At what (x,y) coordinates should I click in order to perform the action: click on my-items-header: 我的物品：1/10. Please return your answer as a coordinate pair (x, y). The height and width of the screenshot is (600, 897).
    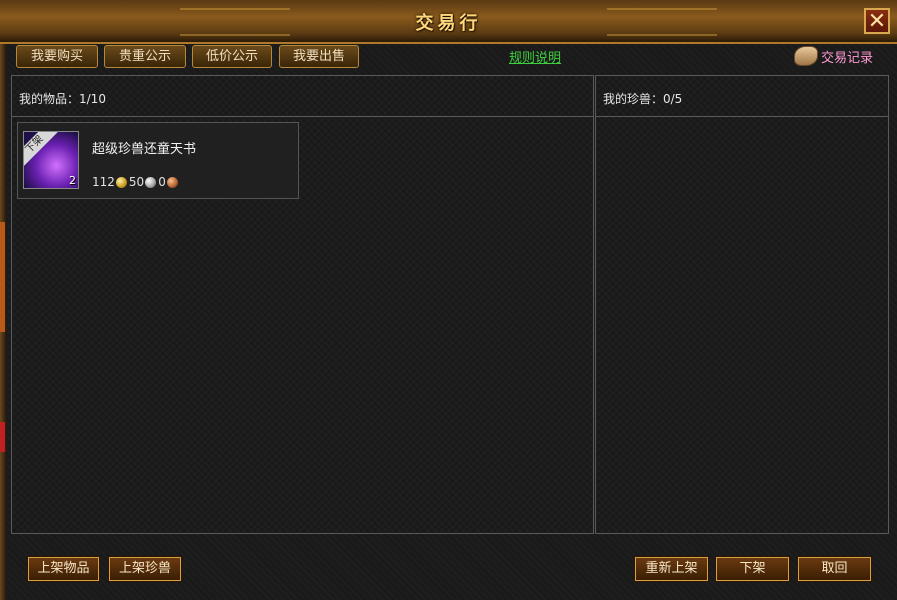
    Looking at the image, I should click on (302, 96).